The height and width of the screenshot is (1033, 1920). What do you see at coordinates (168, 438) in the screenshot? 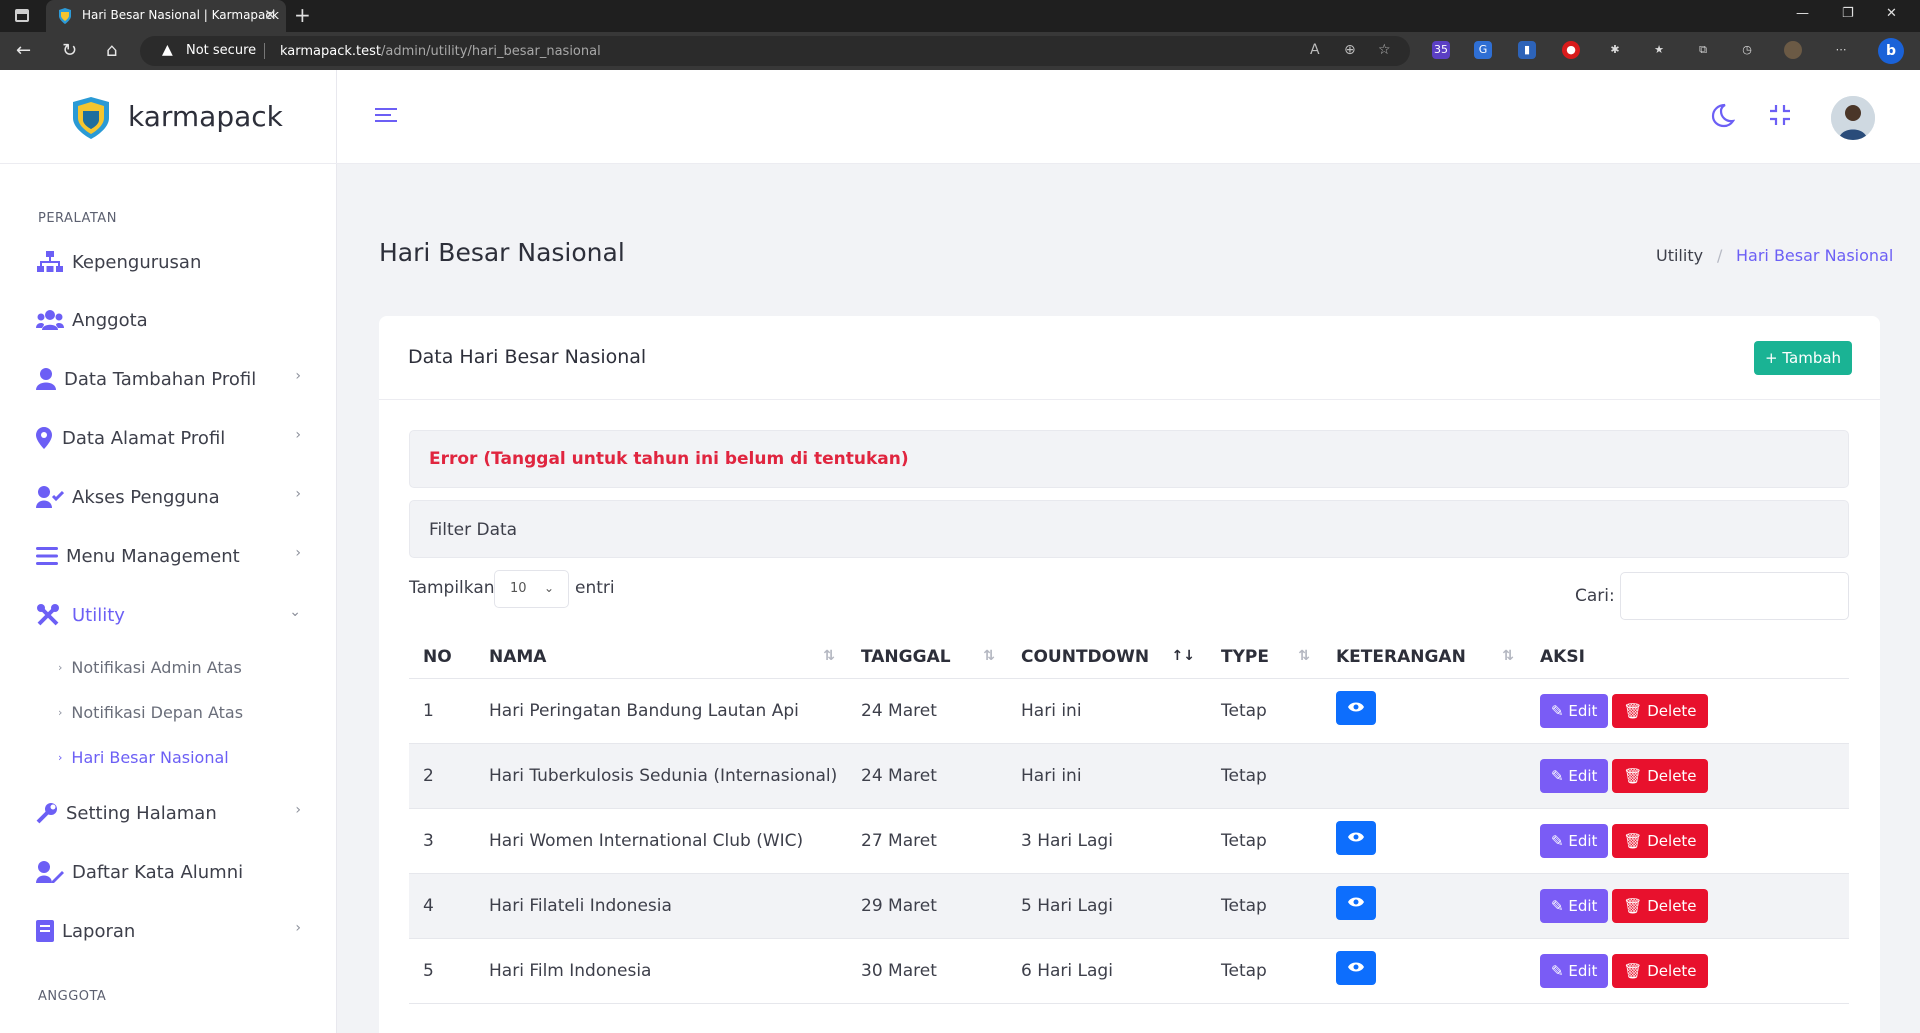
I see `sidebar-item-data-alamat-profil: Data Alamat Profil ›` at bounding box center [168, 438].